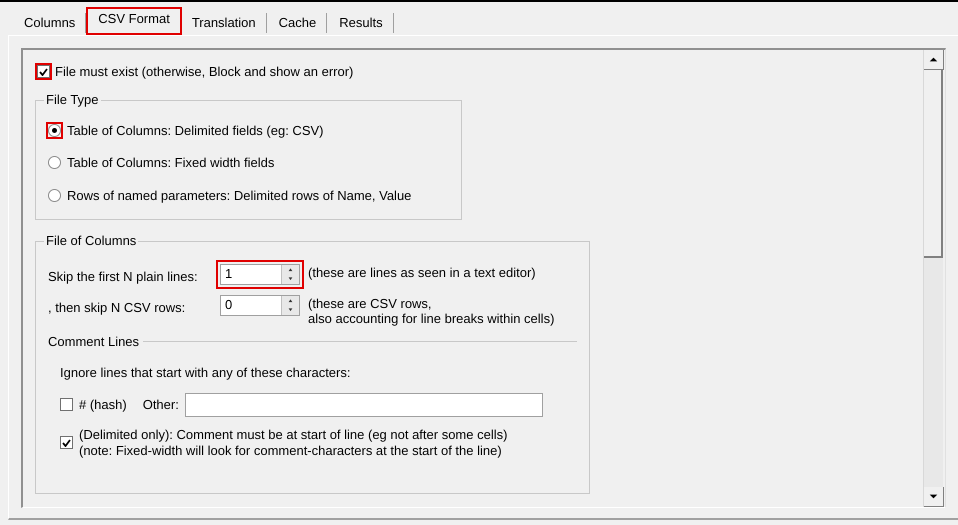  I want to click on tab: Columns, so click(50, 23).